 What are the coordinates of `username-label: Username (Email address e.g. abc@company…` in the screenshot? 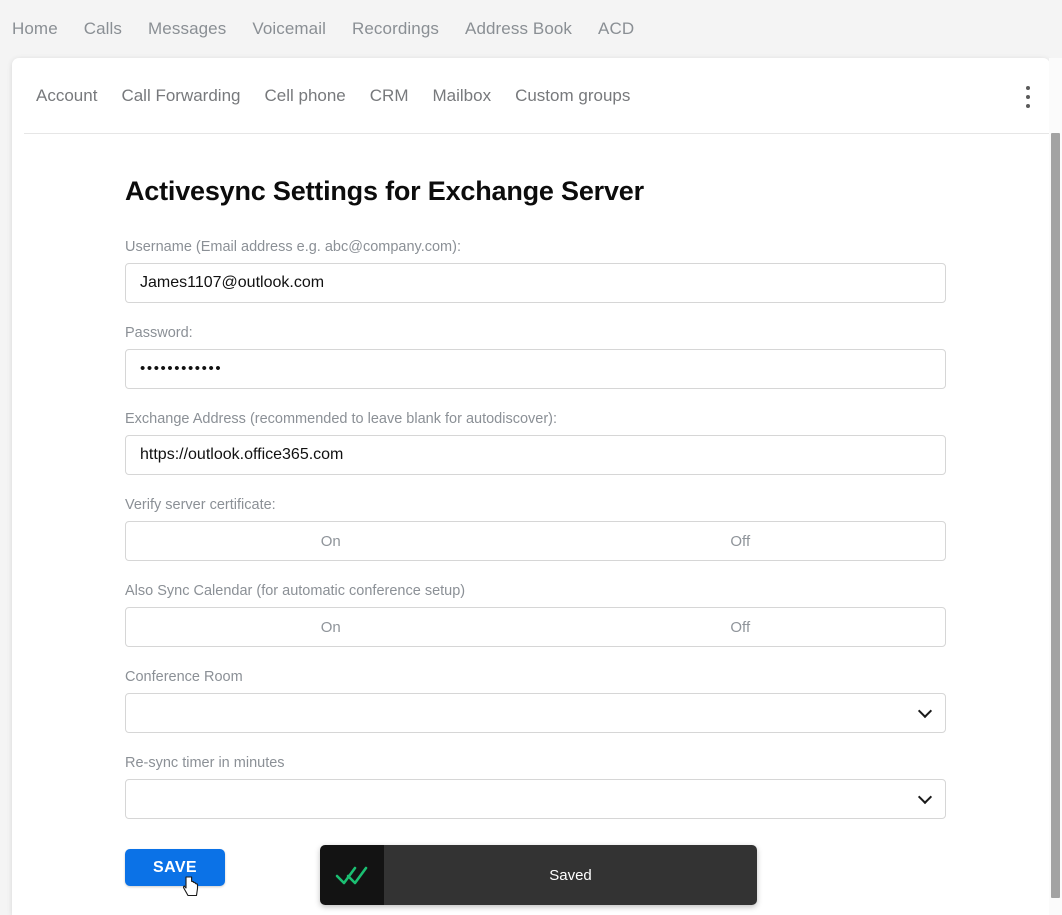 It's located at (293, 247).